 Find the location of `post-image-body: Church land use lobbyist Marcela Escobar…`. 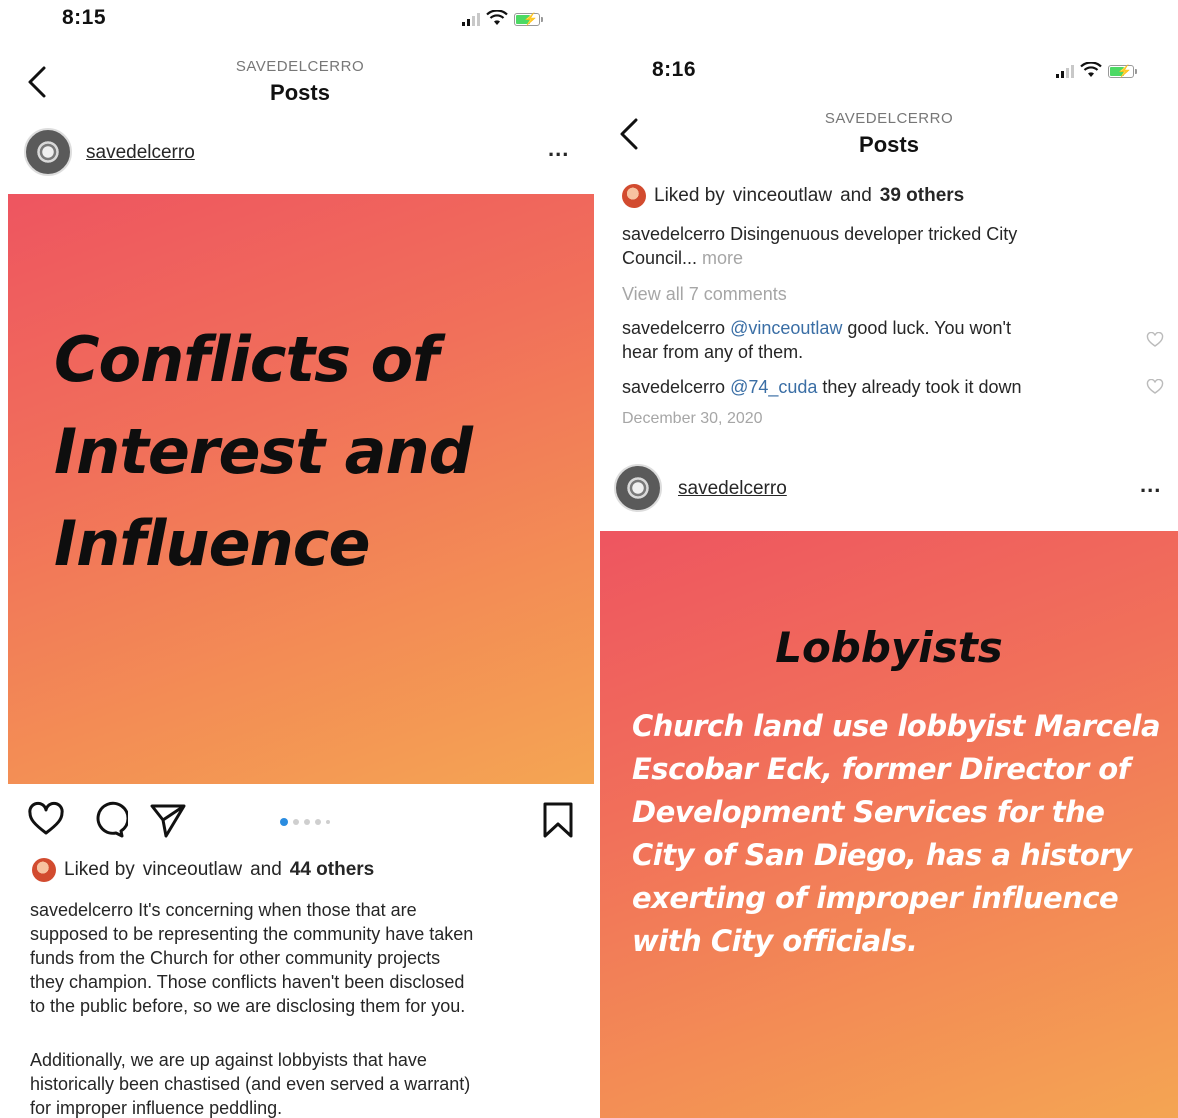

post-image-body: Church land use lobbyist Marcela Escobar… is located at coordinates (896, 834).